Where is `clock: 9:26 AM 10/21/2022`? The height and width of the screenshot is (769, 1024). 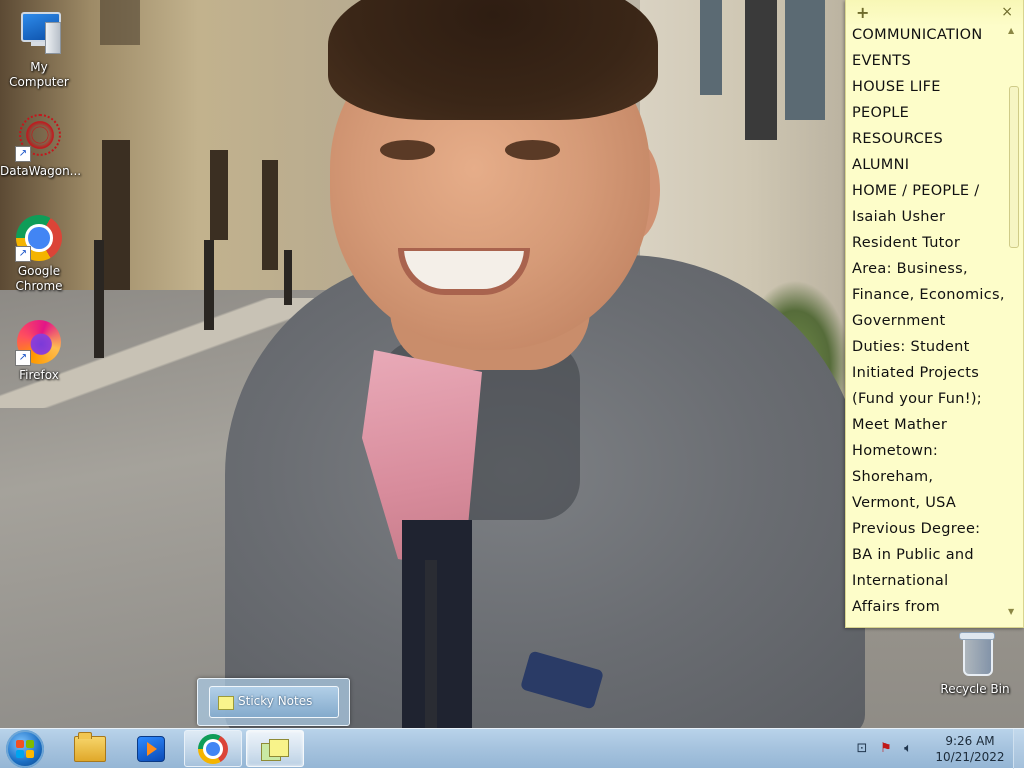 clock: 9:26 AM 10/21/2022 is located at coordinates (970, 749).